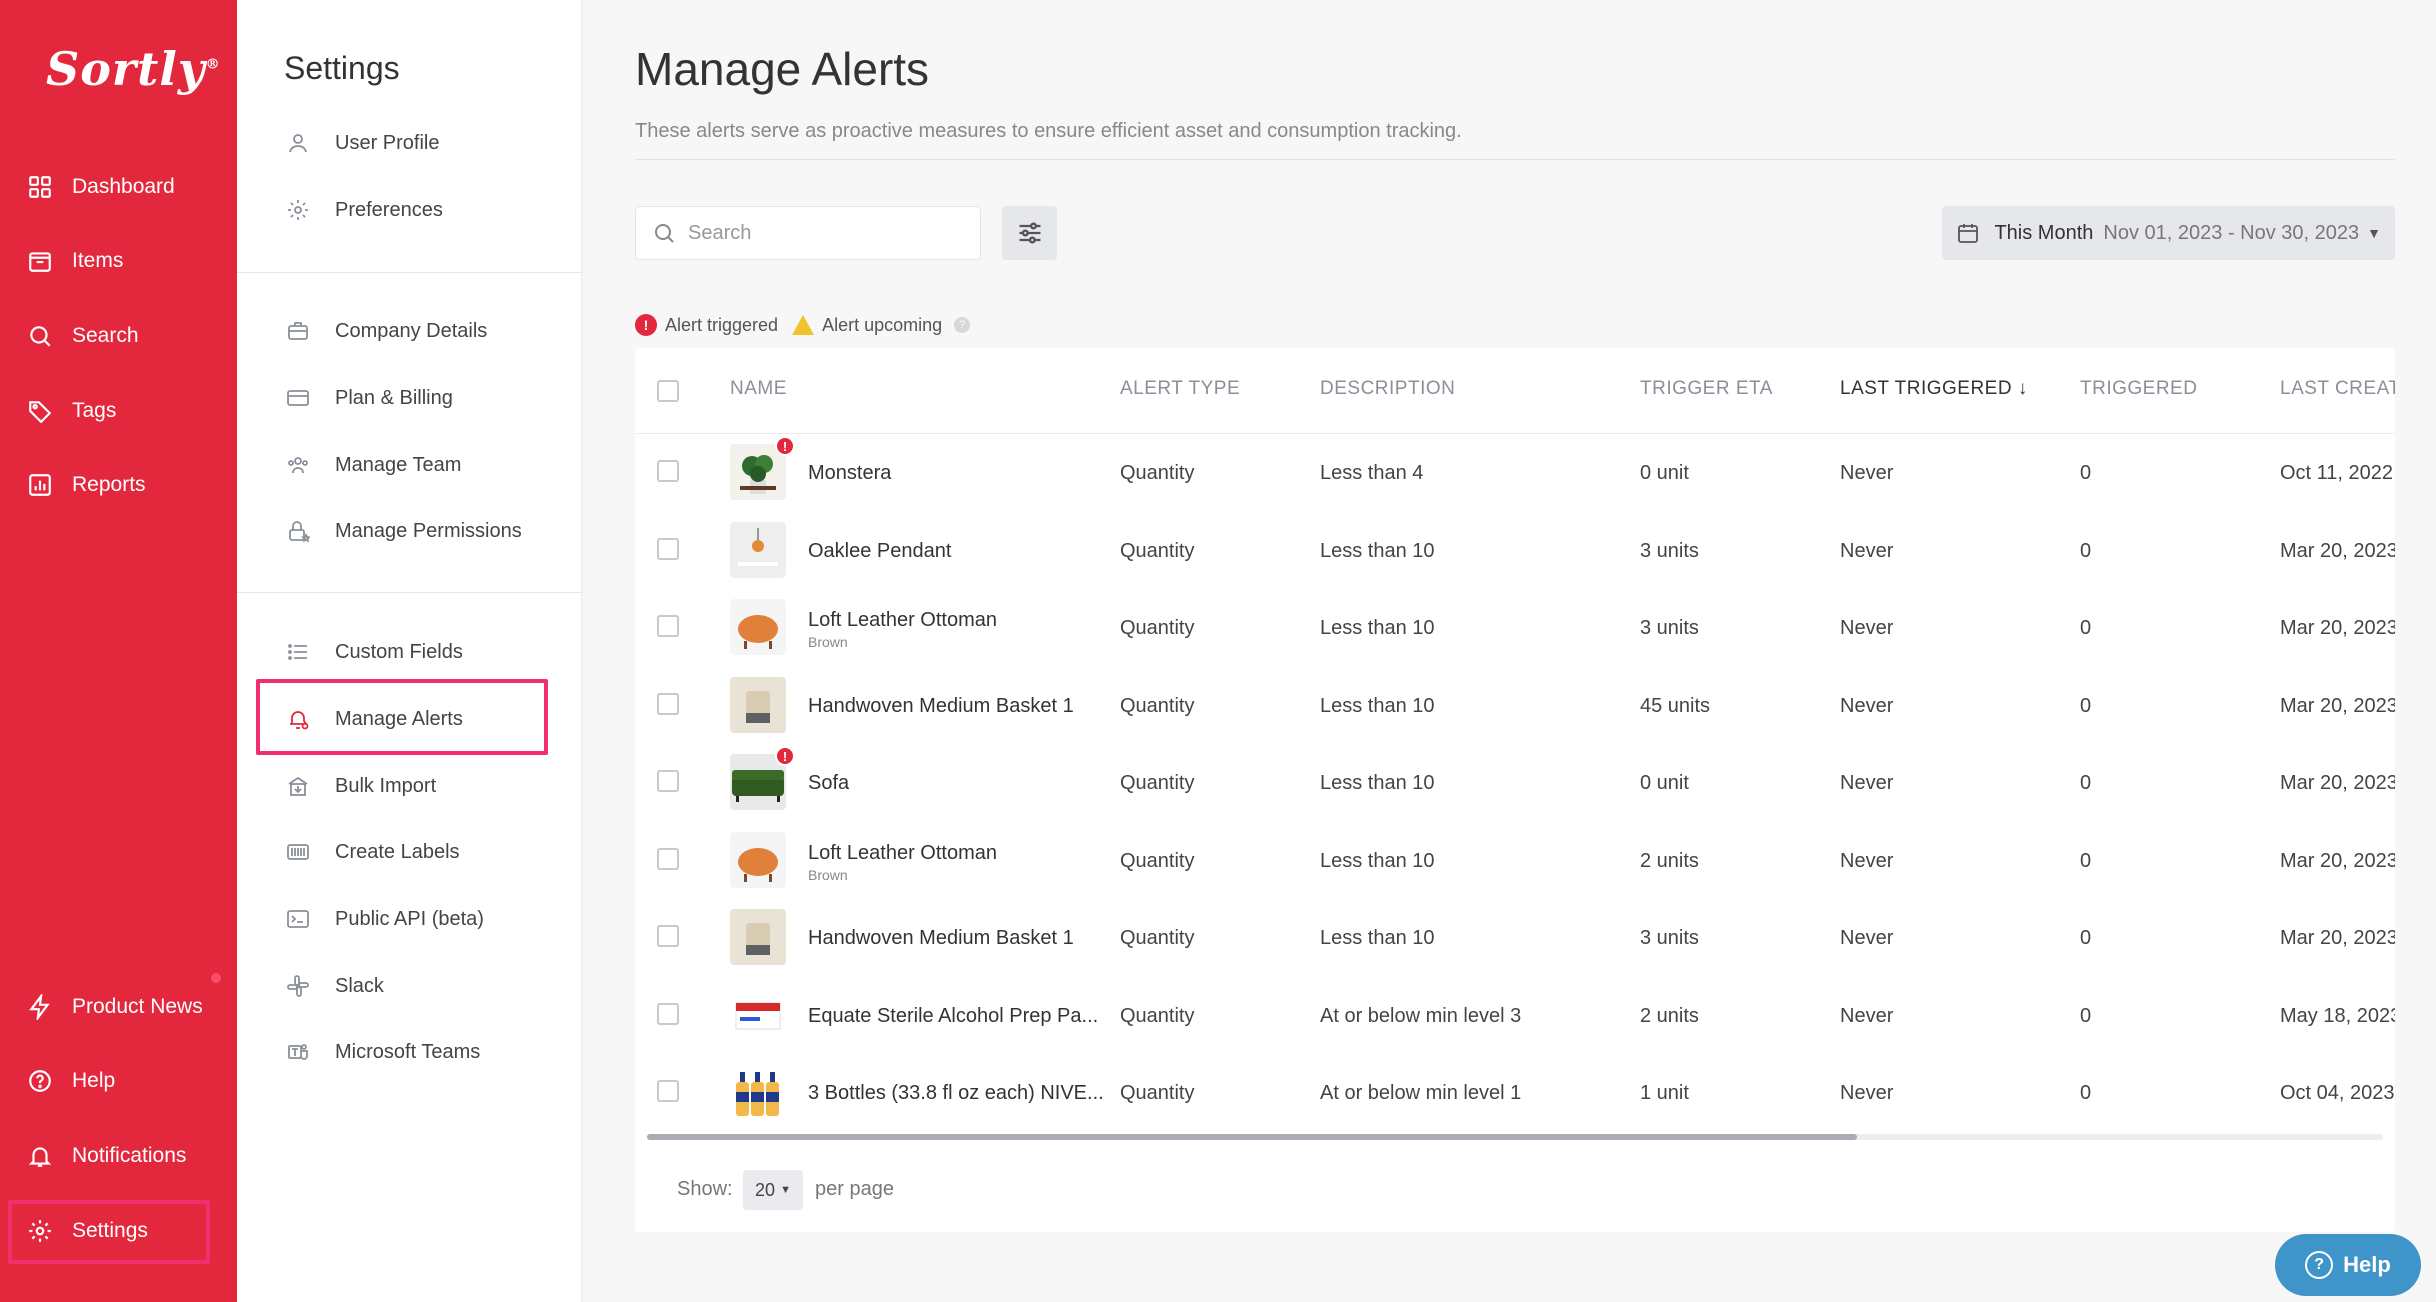  Describe the element at coordinates (409, 919) in the screenshot. I see `settings-item-public-api: Public API (beta)` at that location.